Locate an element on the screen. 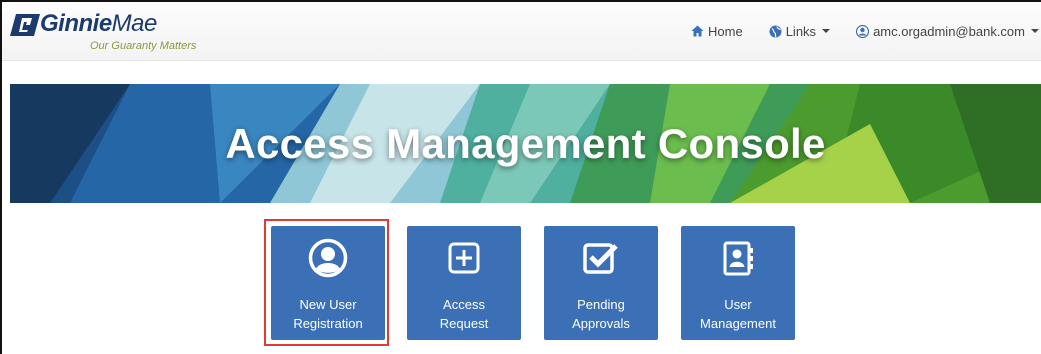  nav-home-label: Home is located at coordinates (725, 31).